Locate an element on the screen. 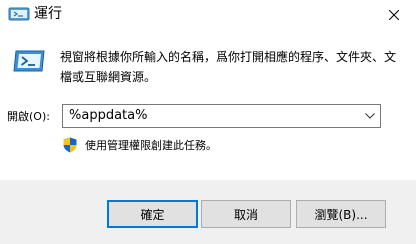  dialog-description: 視窗將根據你所輸入的名稱，爲你打開相應的程序、文件夾、文檔或互聯網資源。 is located at coordinates (228, 67).